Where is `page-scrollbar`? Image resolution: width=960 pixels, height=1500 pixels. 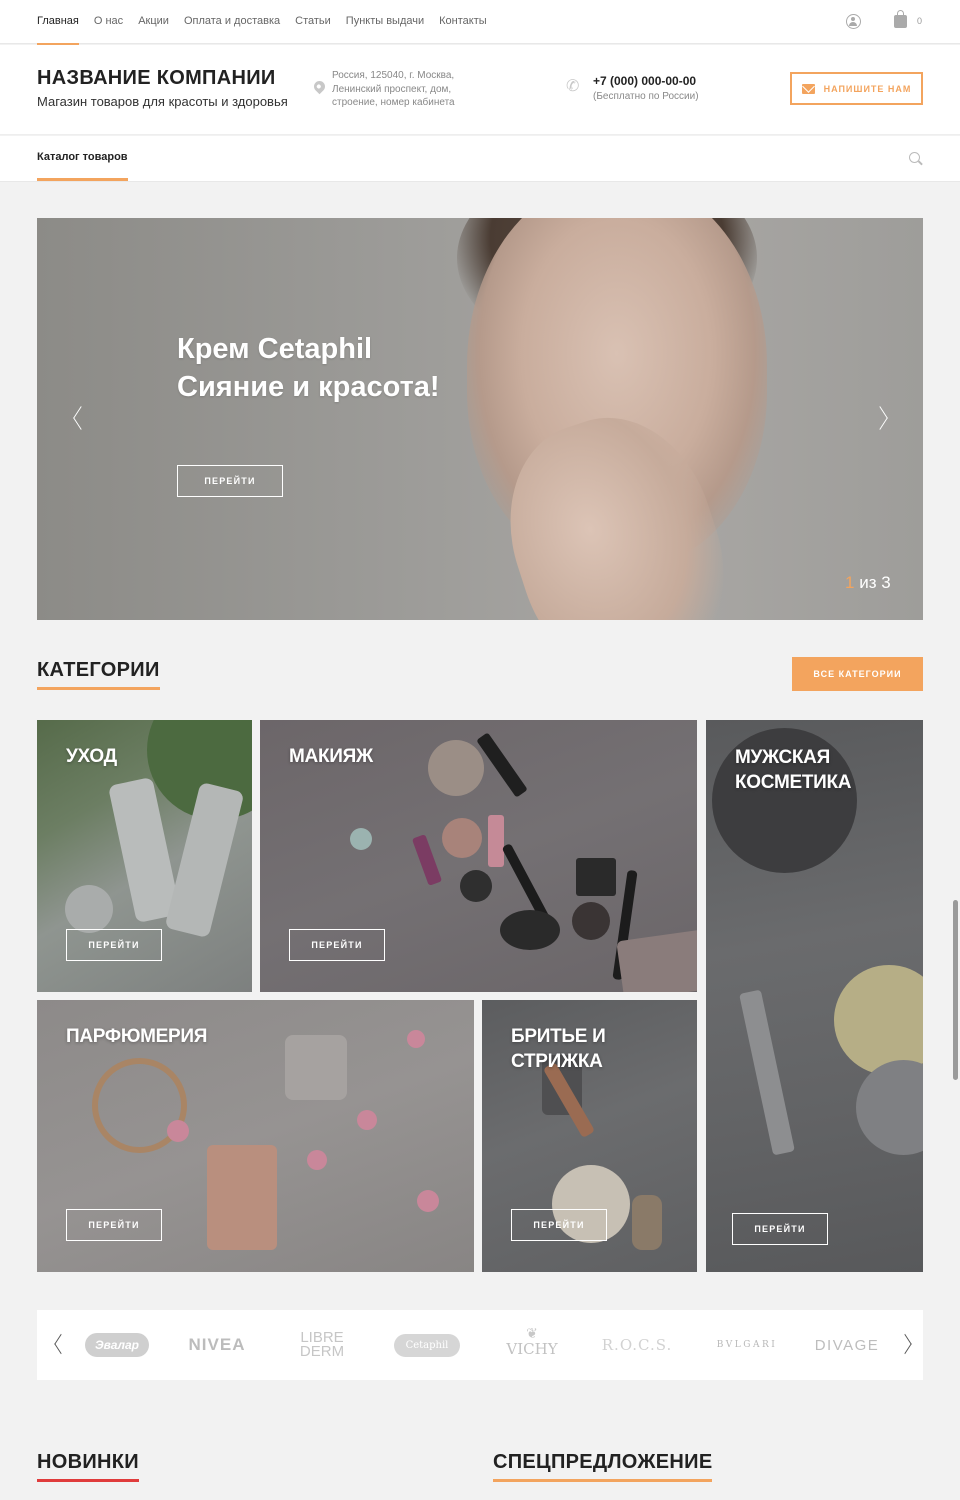
page-scrollbar is located at coordinates (955, 990).